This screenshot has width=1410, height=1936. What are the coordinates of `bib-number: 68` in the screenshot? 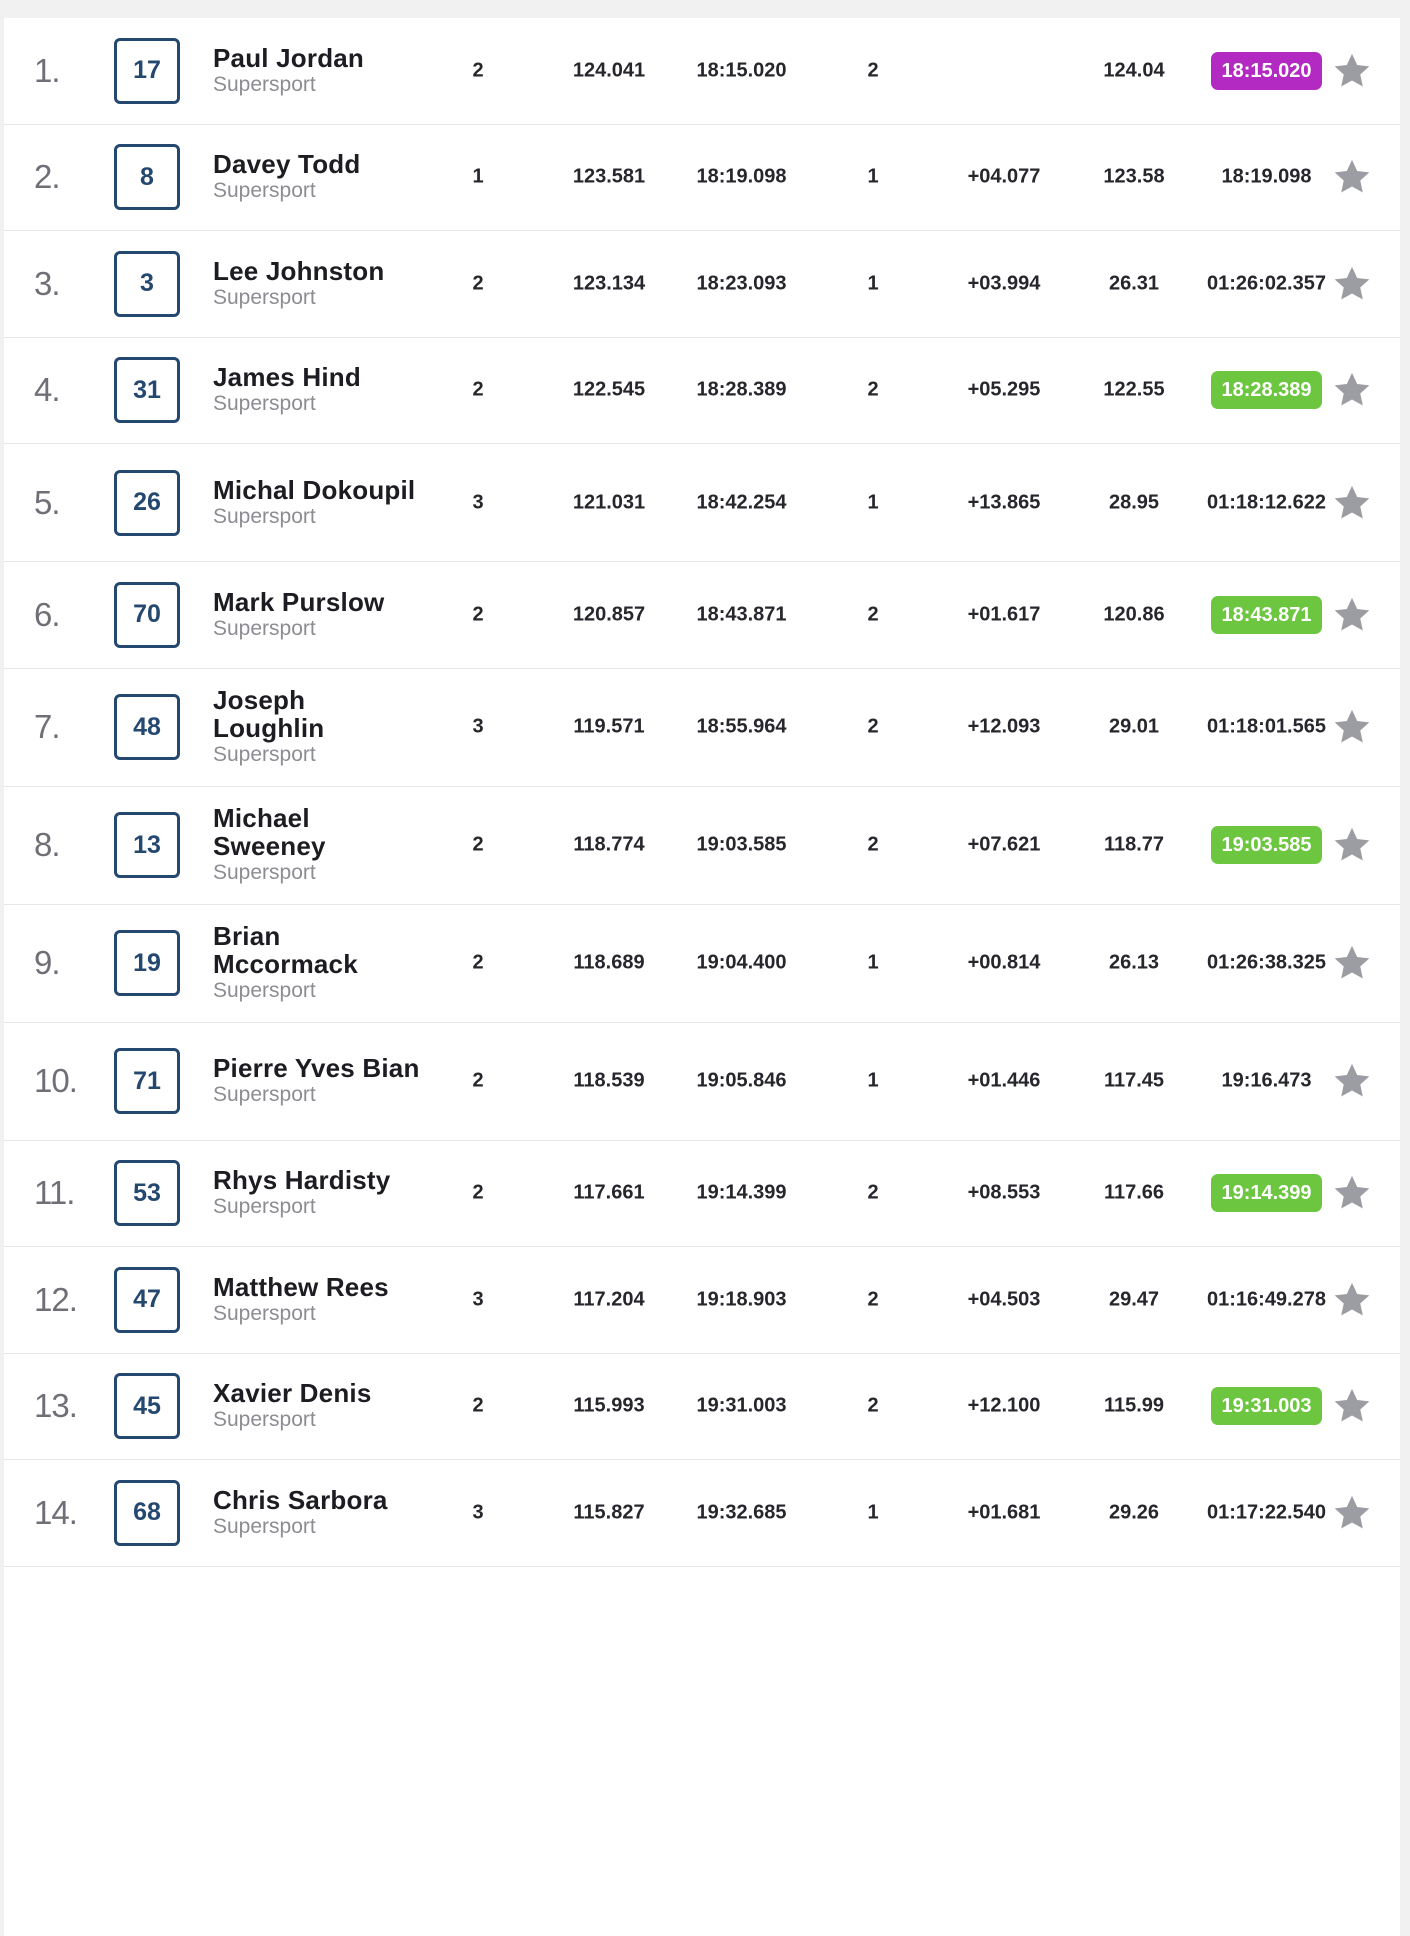 It's located at (147, 1512).